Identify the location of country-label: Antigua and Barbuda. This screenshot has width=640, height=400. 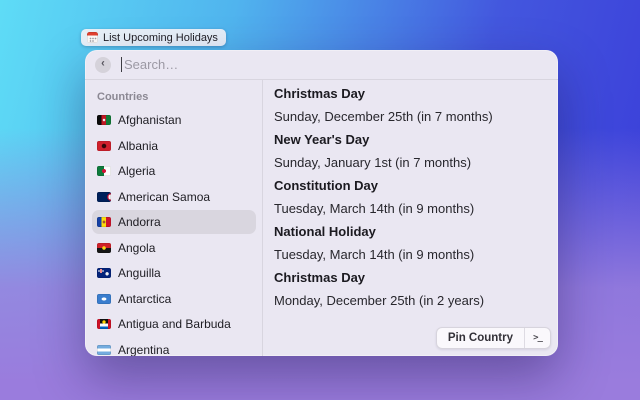
(174, 324).